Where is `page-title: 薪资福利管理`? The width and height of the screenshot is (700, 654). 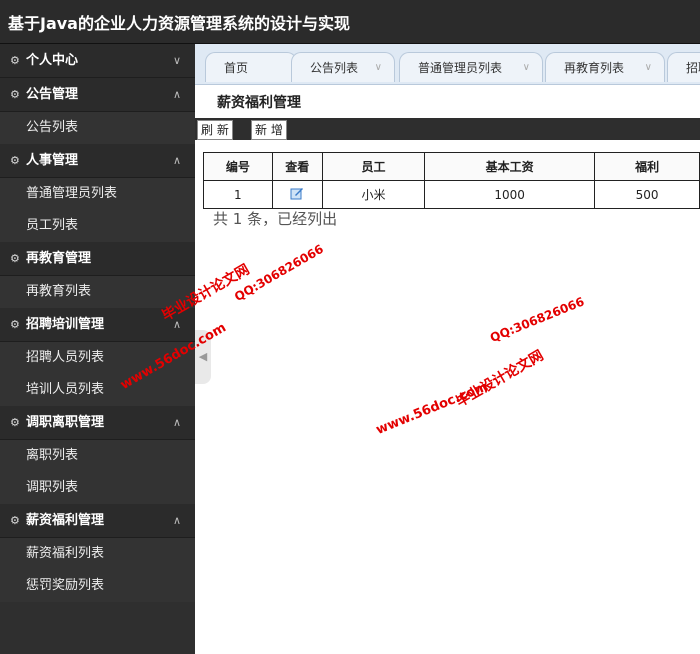
page-title: 薪资福利管理 is located at coordinates (259, 103).